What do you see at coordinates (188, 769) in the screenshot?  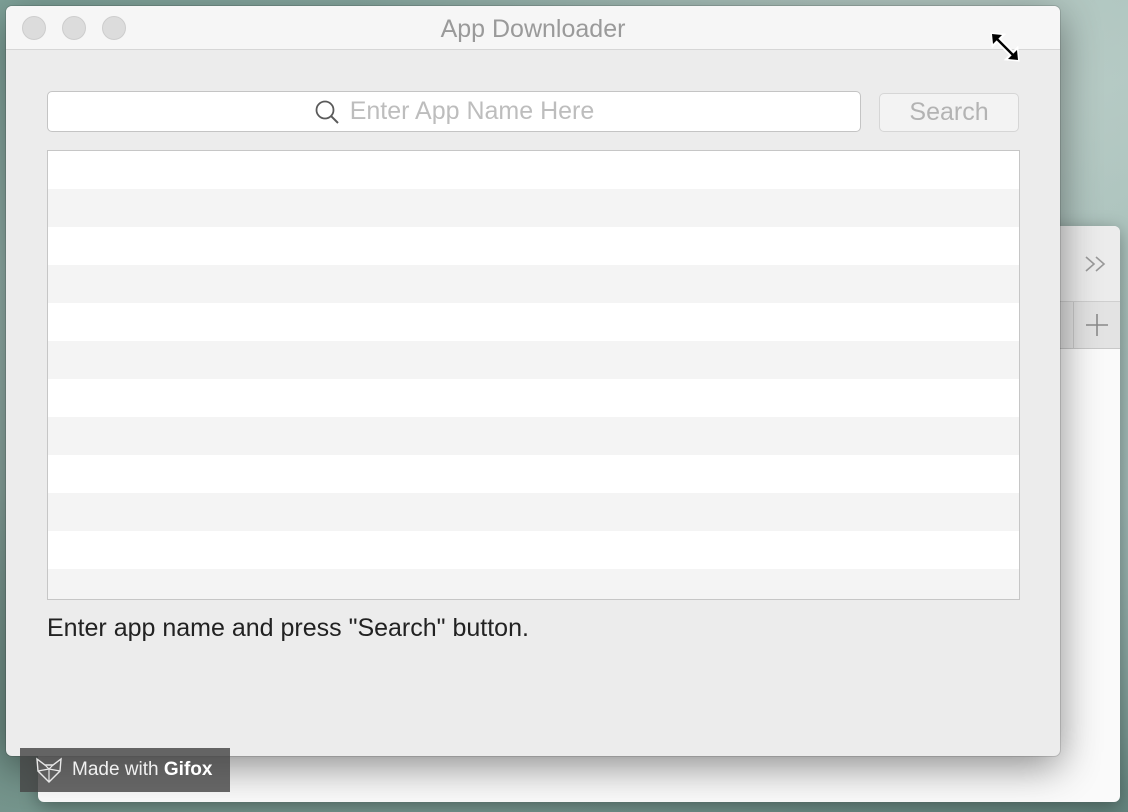 I see `watermark-brand: Gifox` at bounding box center [188, 769].